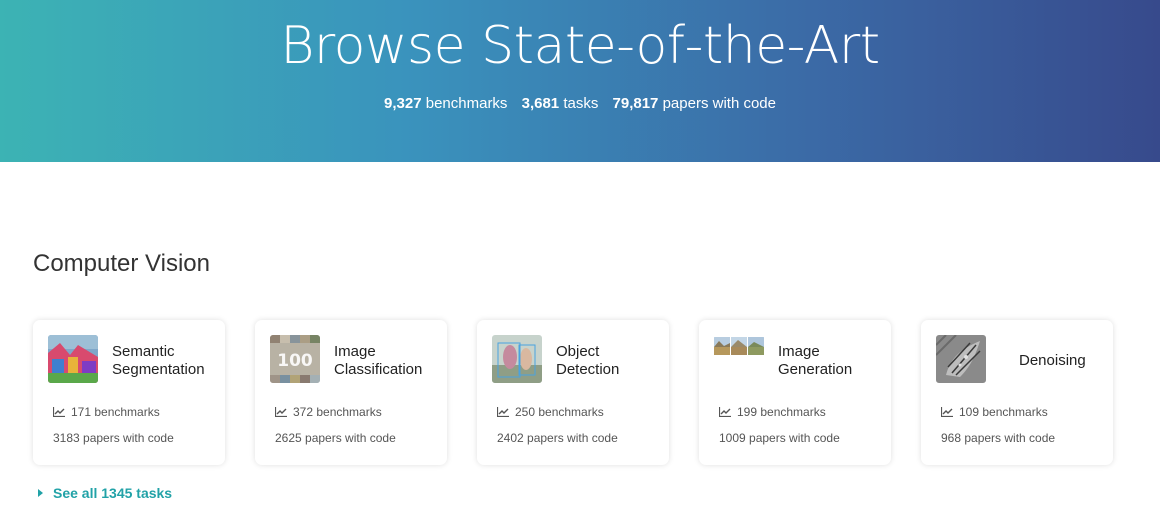 This screenshot has height=531, width=1160. What do you see at coordinates (113, 438) in the screenshot?
I see `papers-count: 3183 papers with code` at bounding box center [113, 438].